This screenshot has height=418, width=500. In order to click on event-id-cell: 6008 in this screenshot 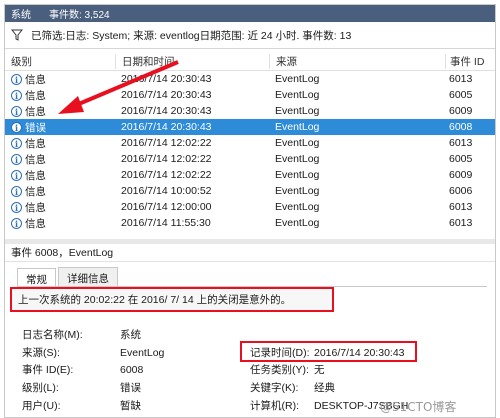, I will do `click(461, 127)`.